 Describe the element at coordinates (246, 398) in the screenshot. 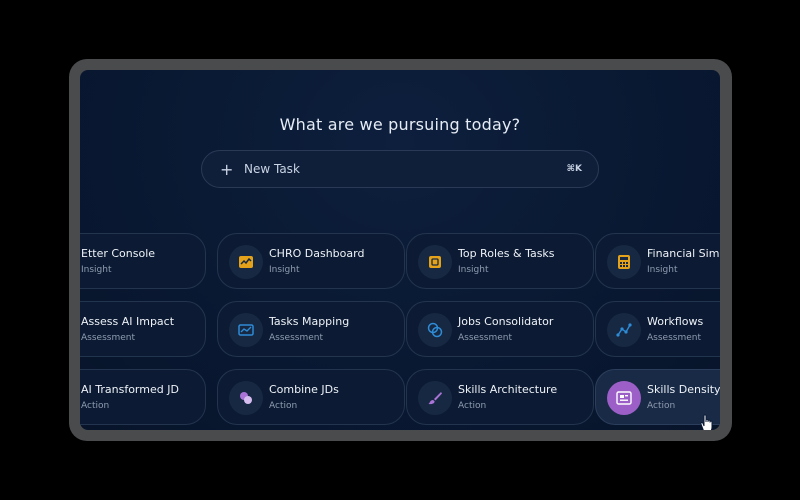

I see `combine-icon` at that location.